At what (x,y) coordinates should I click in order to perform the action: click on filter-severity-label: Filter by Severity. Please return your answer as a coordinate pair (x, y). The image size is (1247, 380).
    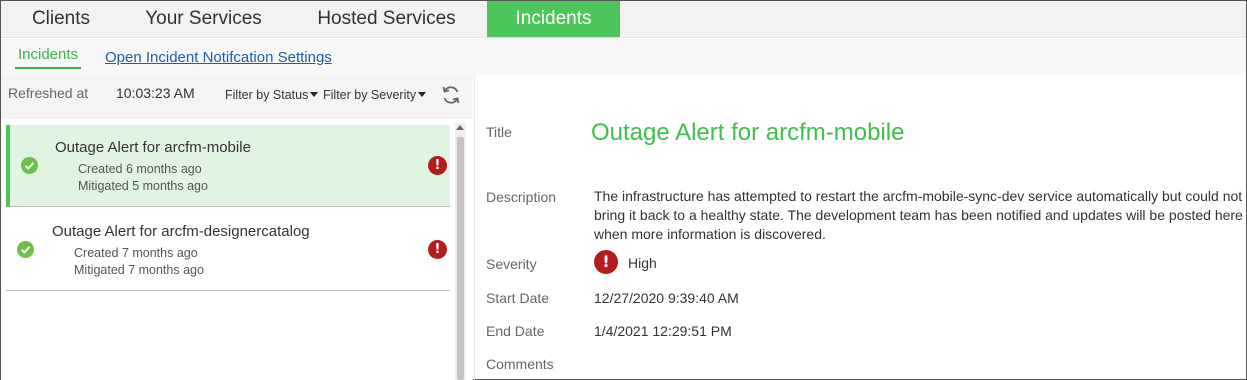
    Looking at the image, I should click on (370, 95).